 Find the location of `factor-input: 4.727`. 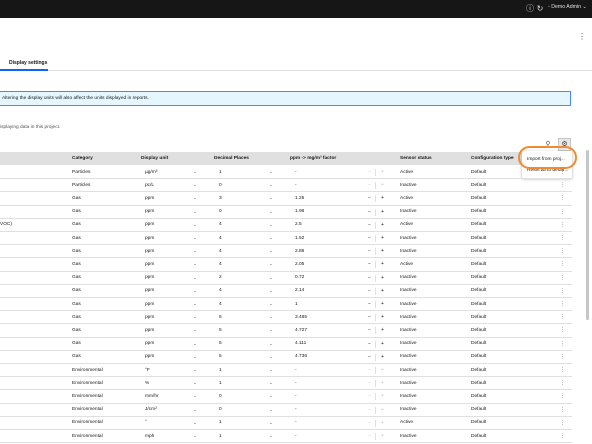

factor-input: 4.727 is located at coordinates (301, 330).